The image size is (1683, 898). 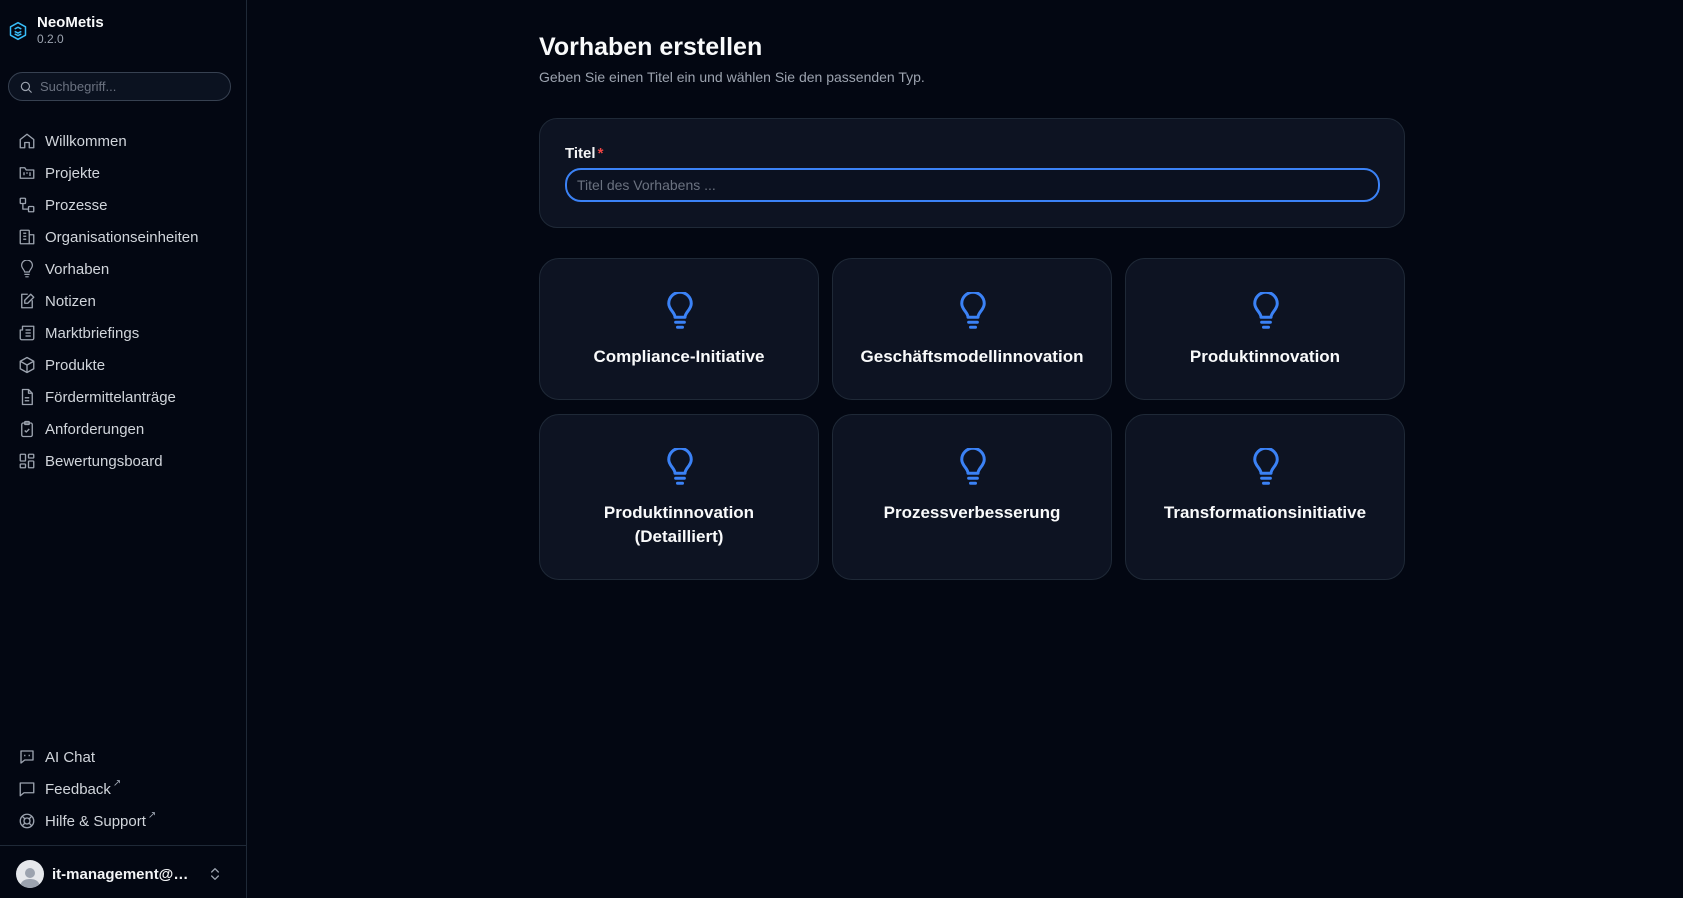 What do you see at coordinates (27, 141) in the screenshot?
I see `home-icon` at bounding box center [27, 141].